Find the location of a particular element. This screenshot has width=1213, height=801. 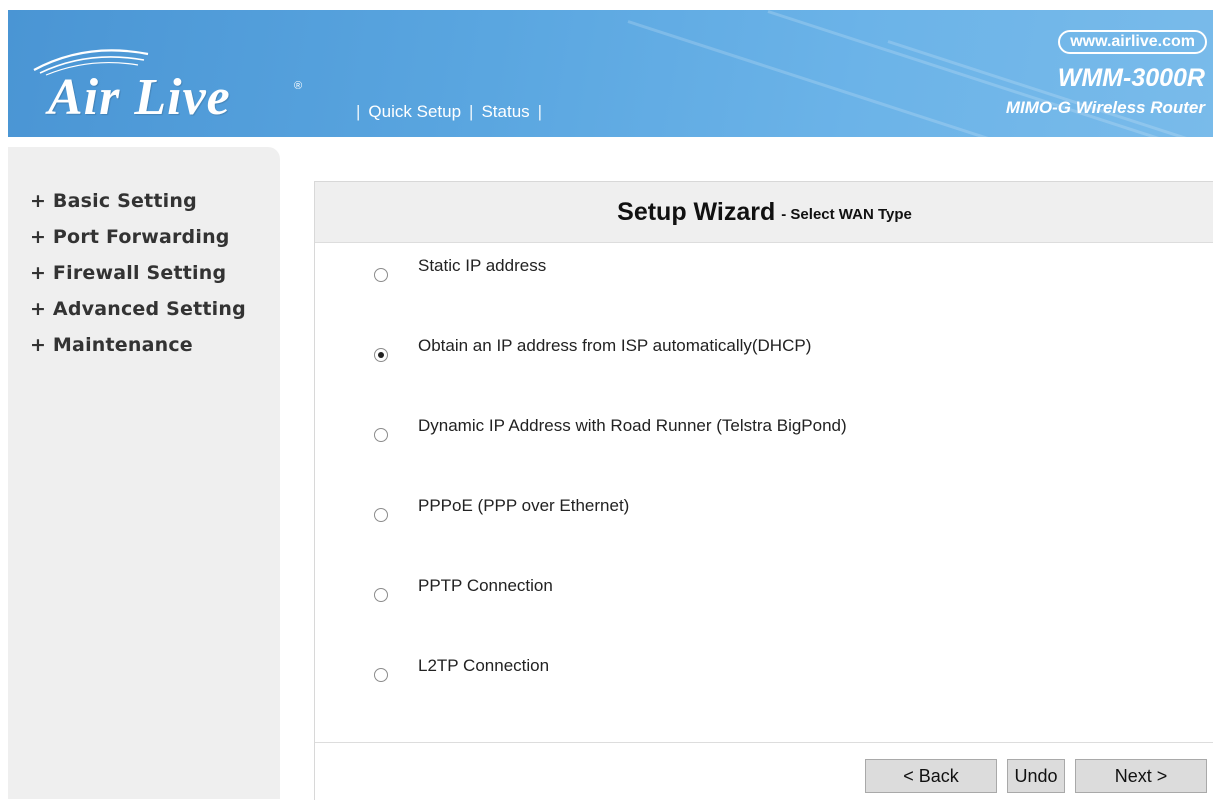

next-button: Next > is located at coordinates (1141, 776).